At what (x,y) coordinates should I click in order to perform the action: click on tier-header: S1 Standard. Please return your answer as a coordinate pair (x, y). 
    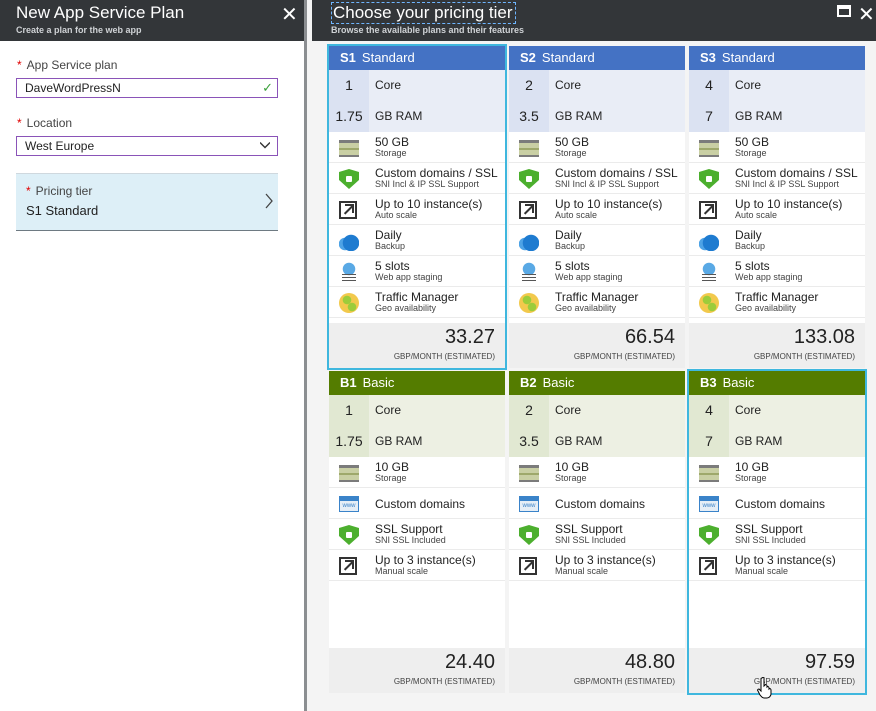
    Looking at the image, I should click on (417, 58).